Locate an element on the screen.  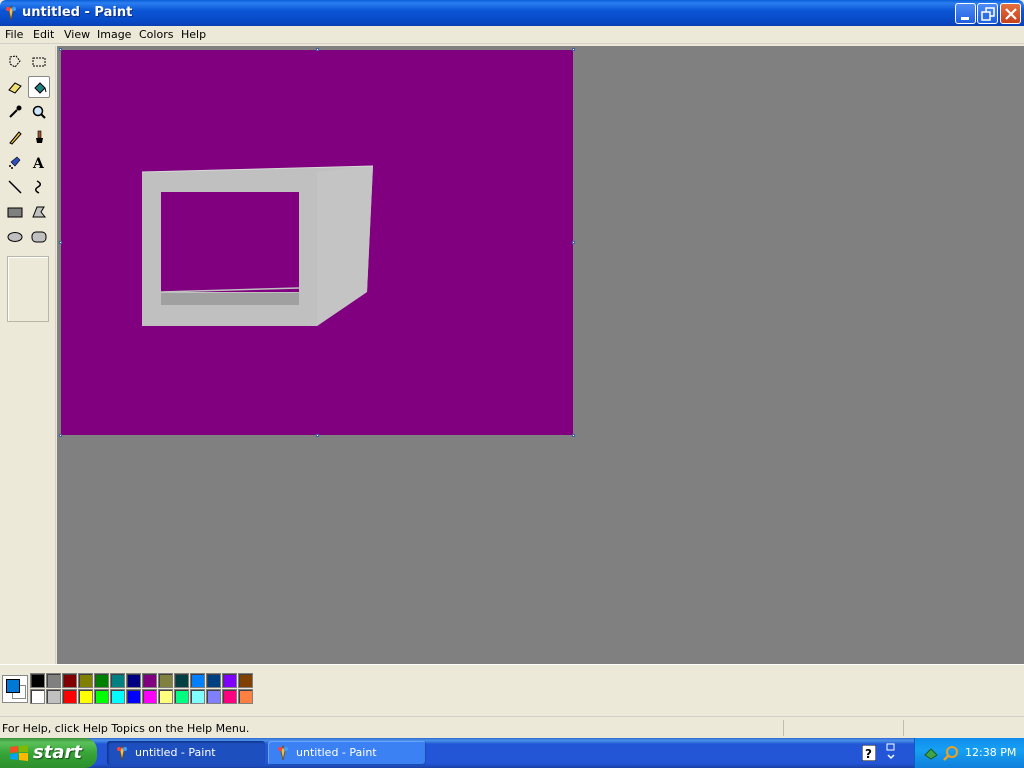
canvas-drawing is located at coordinates (257, 245).